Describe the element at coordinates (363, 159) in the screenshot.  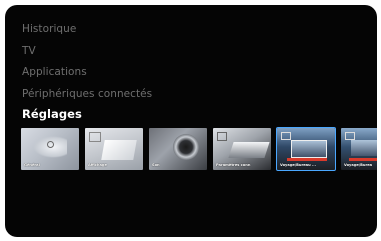
I see `tile-voyage2-bar` at that location.